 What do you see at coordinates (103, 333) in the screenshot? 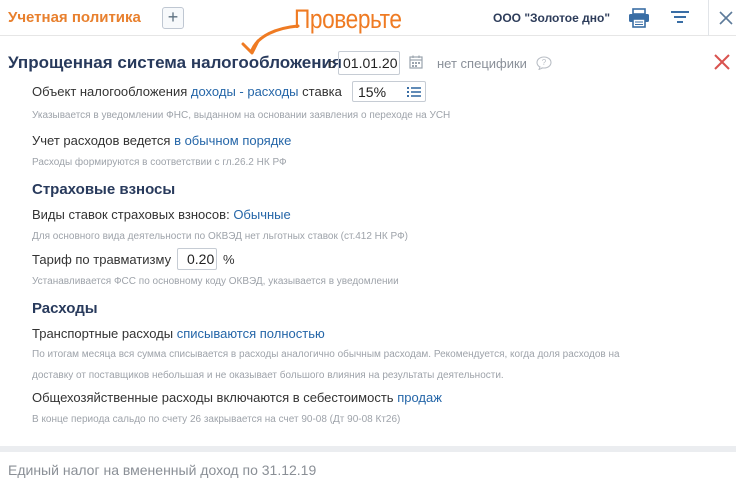
I see `transport-expenses-label: Транспортные расходы` at bounding box center [103, 333].